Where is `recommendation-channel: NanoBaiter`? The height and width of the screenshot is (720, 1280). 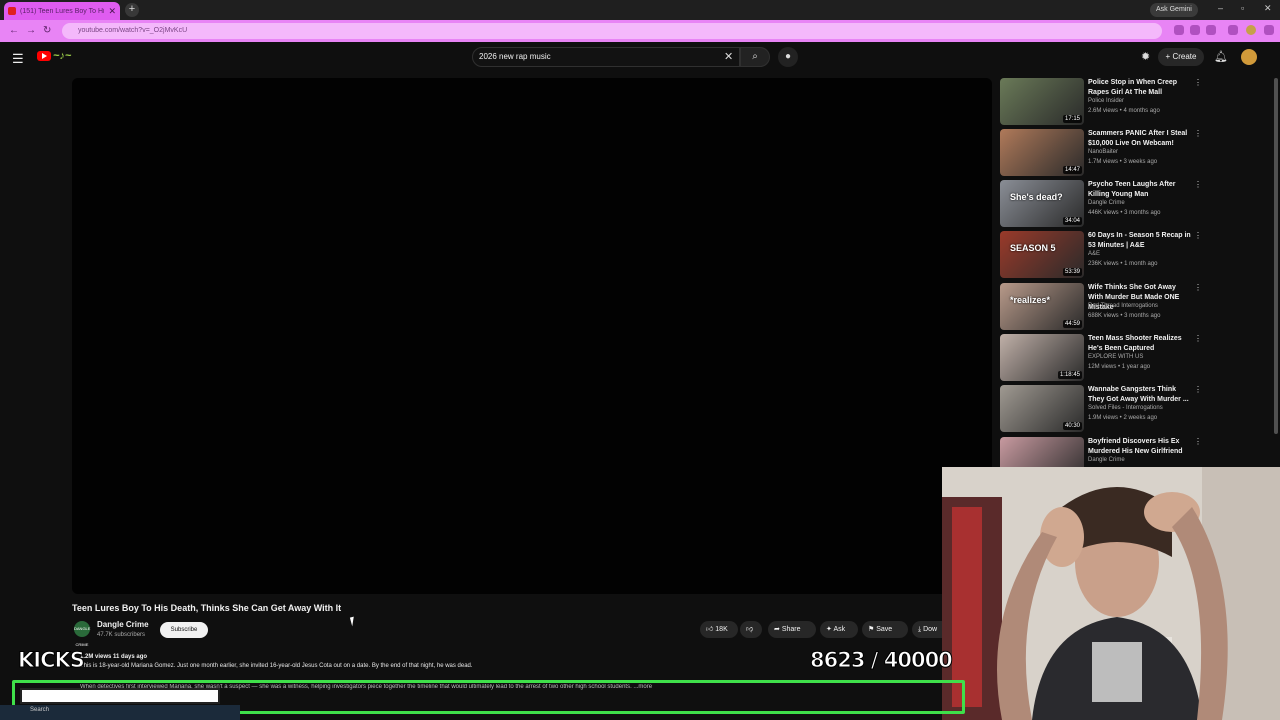
recommendation-channel: NanoBaiter is located at coordinates (1103, 152).